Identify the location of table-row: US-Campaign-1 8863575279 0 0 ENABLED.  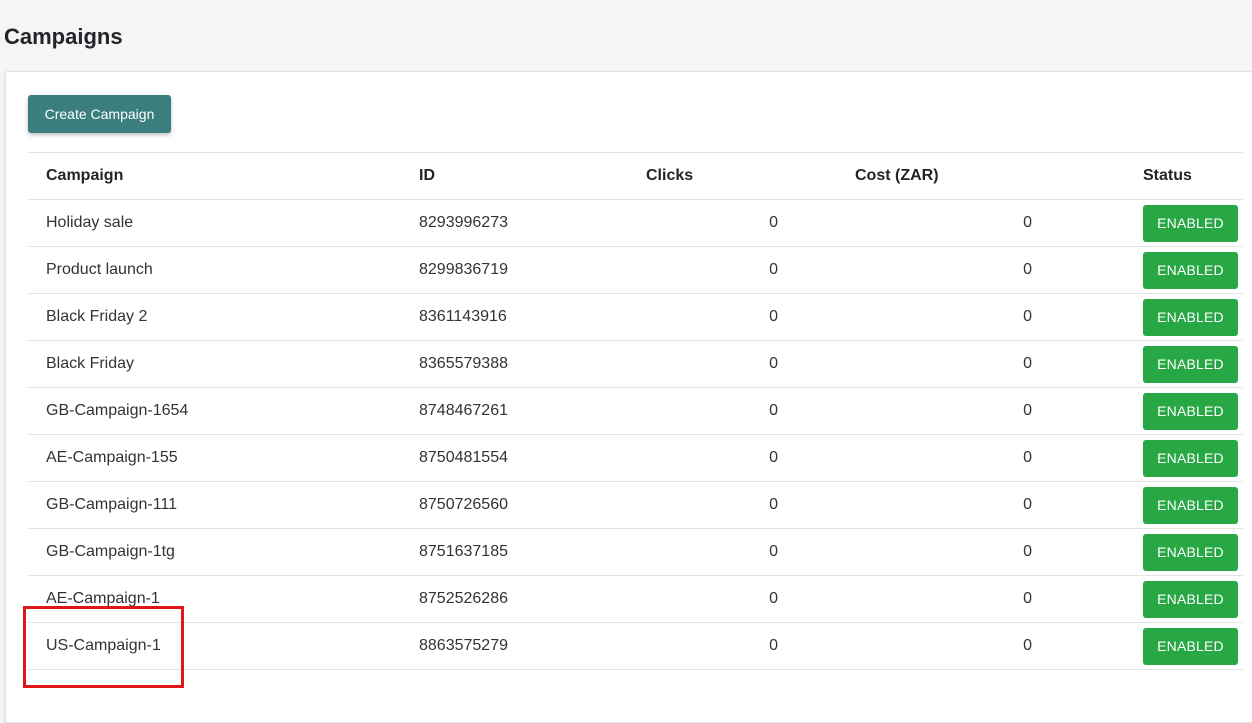
(635, 646).